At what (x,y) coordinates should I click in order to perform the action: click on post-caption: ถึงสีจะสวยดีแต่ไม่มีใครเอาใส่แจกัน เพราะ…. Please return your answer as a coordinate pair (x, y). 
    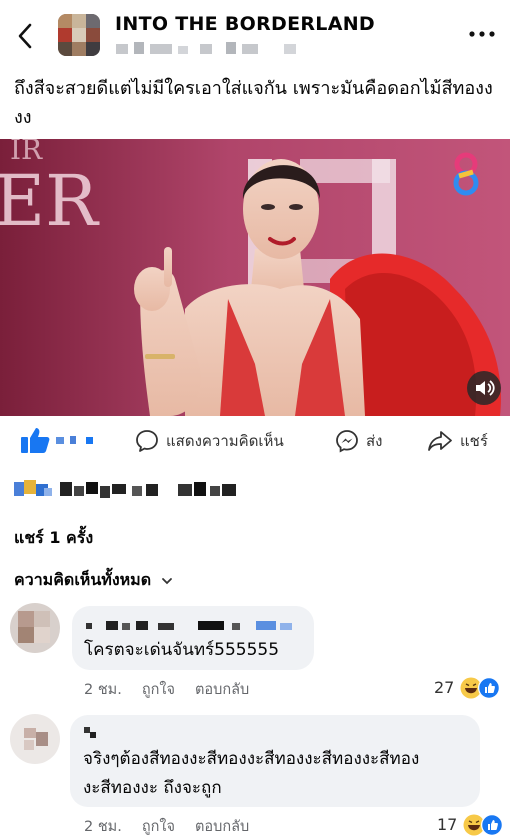
    Looking at the image, I should click on (253, 103).